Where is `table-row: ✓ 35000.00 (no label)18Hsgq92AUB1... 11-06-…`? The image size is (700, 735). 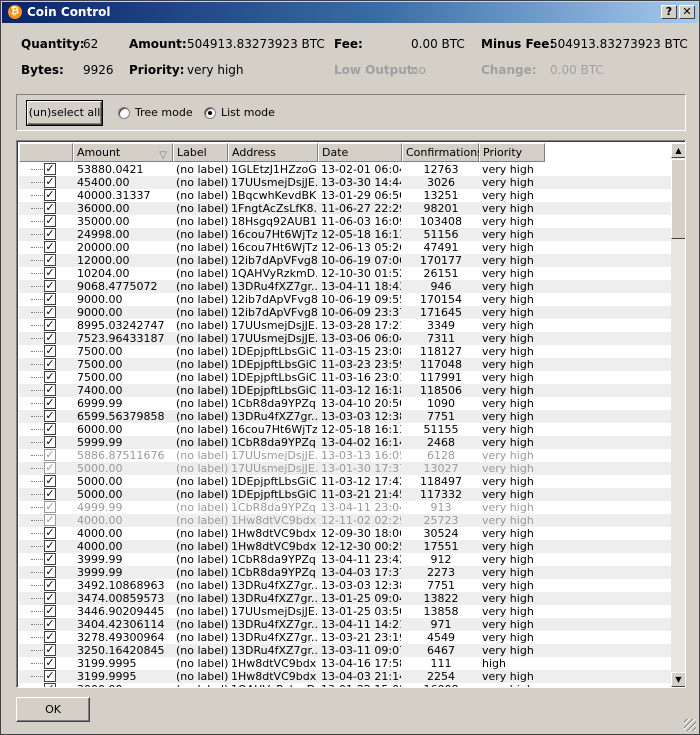 table-row: ✓ 35000.00 (no label)18Hsgq92AUB1... 11-06-… is located at coordinates (345, 221).